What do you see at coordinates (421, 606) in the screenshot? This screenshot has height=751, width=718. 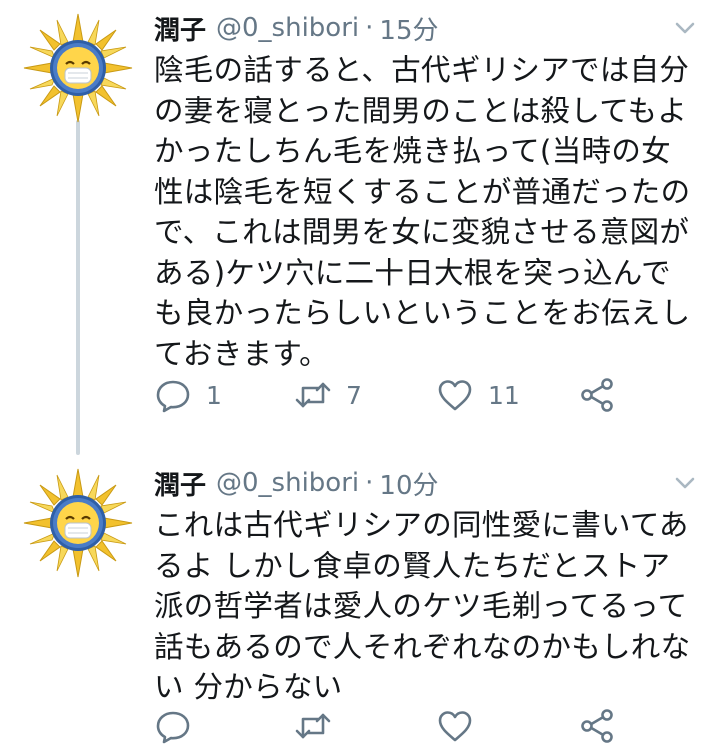 I see `tweet-text-line: 派の哲学者は愛人のケツ毛剃ってるって` at bounding box center [421, 606].